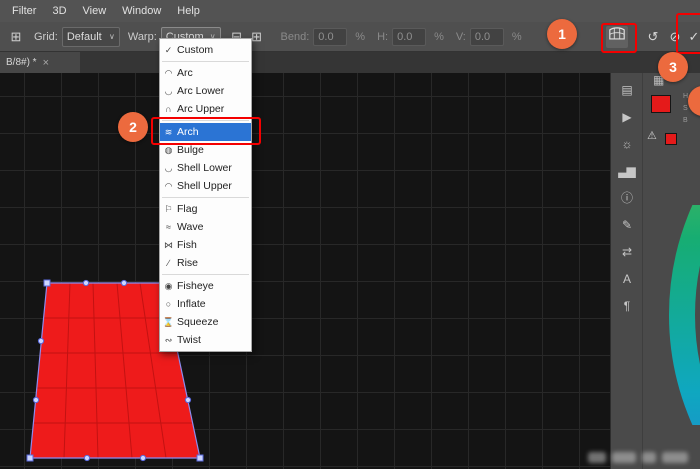  I want to click on warp-menu-item-flag: ⚐ Flag, so click(205, 209).